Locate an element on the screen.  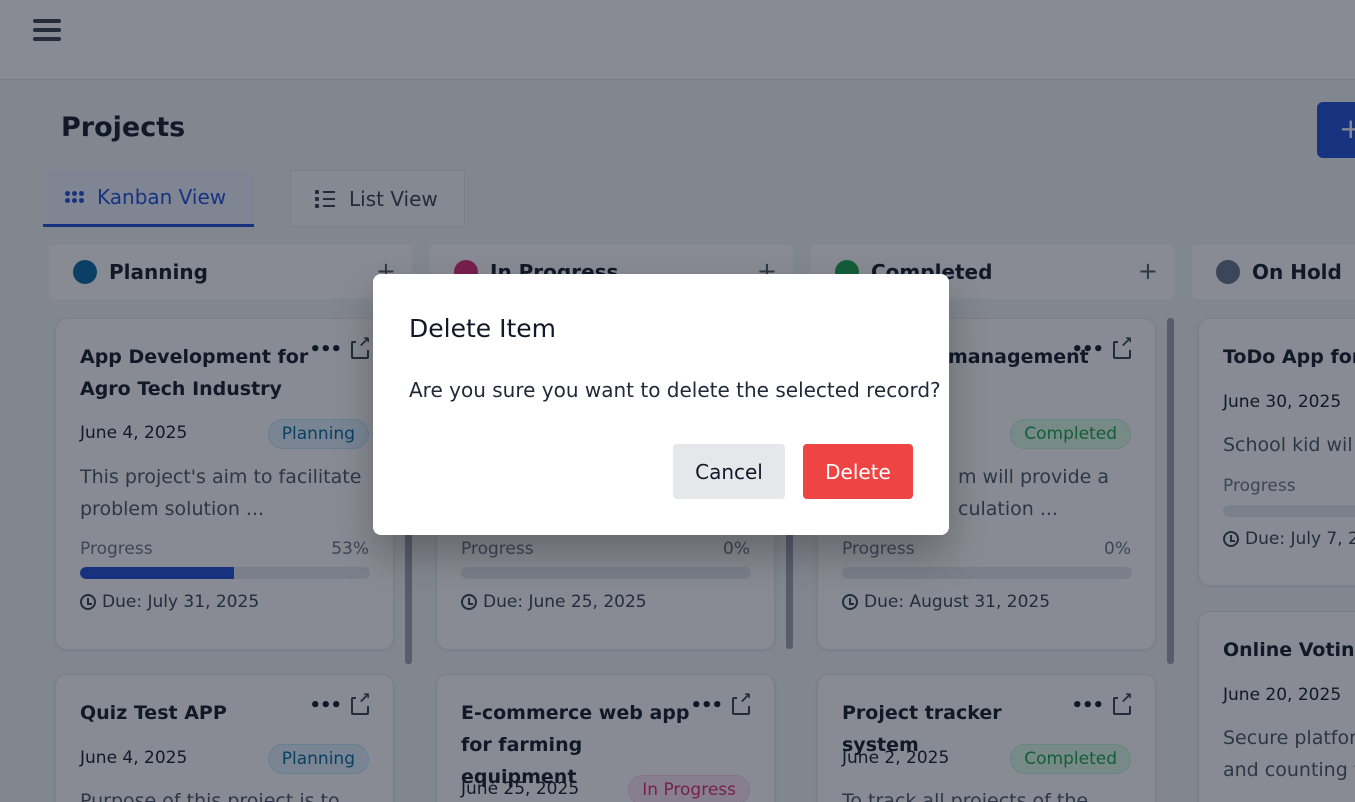
delete-button: Delete is located at coordinates (858, 471).